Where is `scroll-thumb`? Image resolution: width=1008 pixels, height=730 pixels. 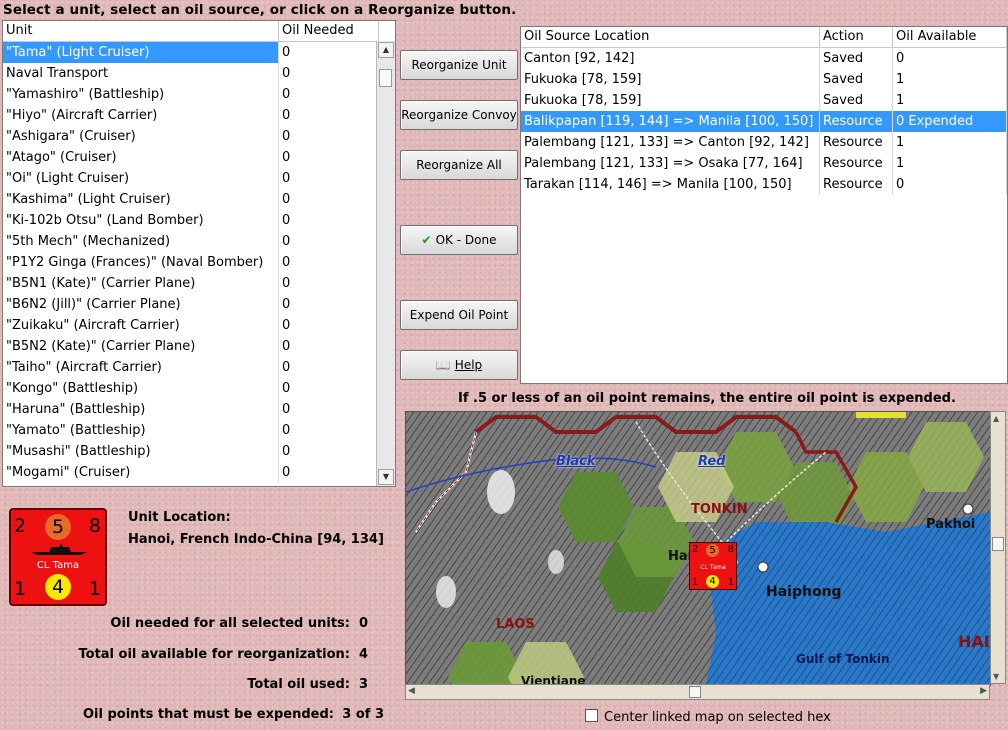 scroll-thumb is located at coordinates (385, 78).